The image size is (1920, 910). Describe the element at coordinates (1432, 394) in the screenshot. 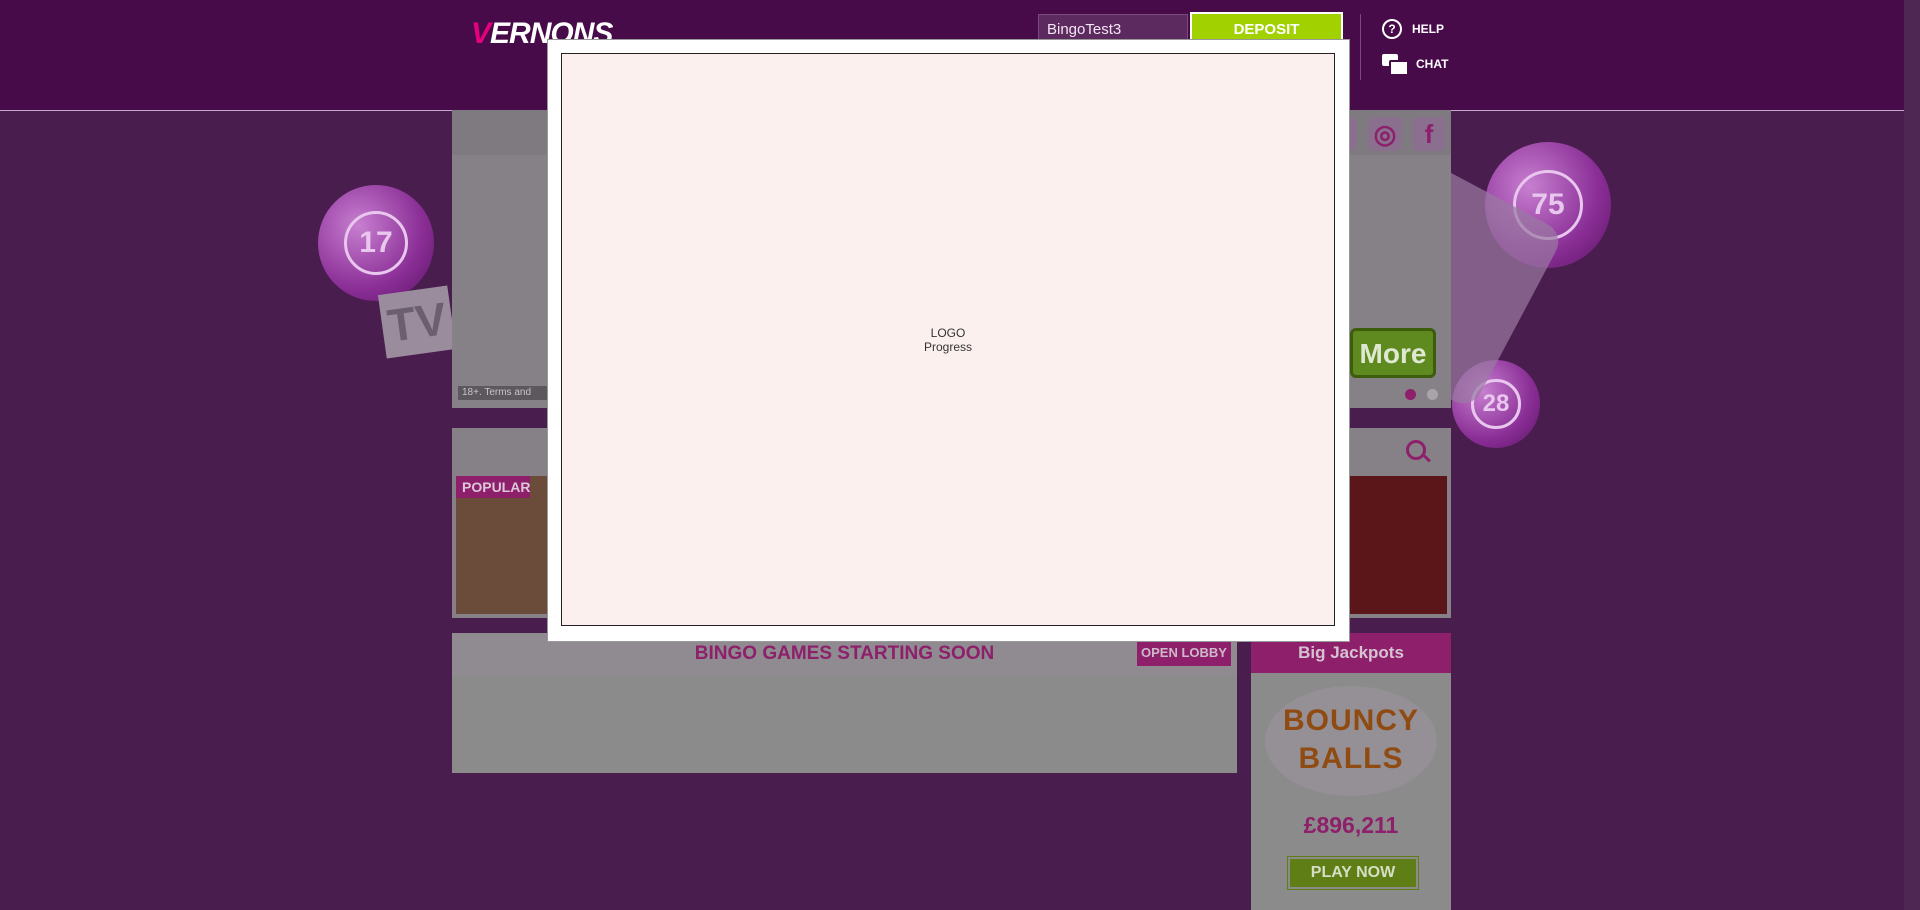

I see `carousel-dot` at that location.